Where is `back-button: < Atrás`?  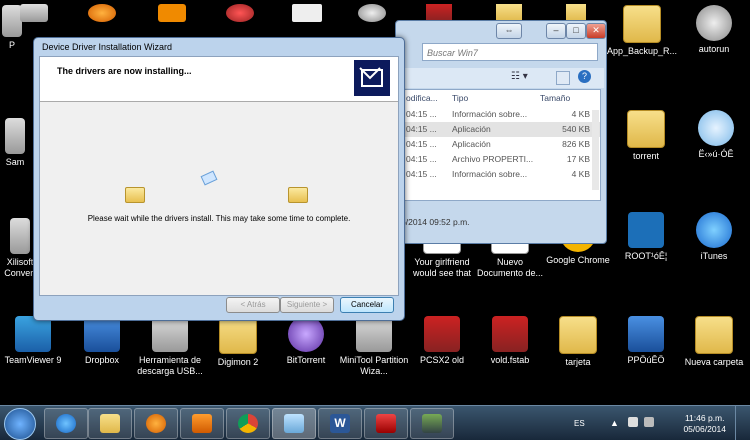 back-button: < Atrás is located at coordinates (253, 305).